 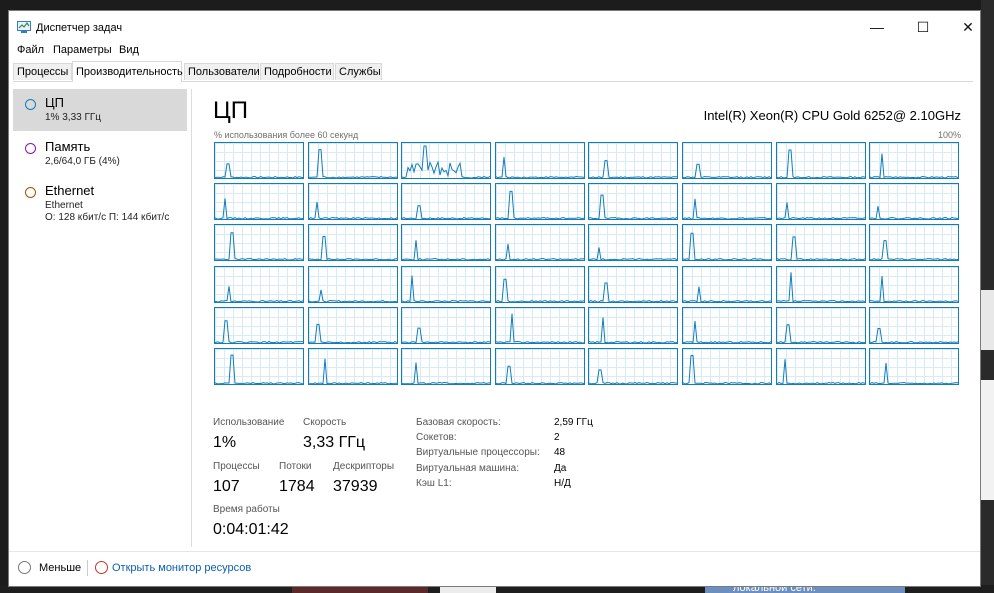 What do you see at coordinates (325, 422) in the screenshot?
I see `speed-label: Скорость` at bounding box center [325, 422].